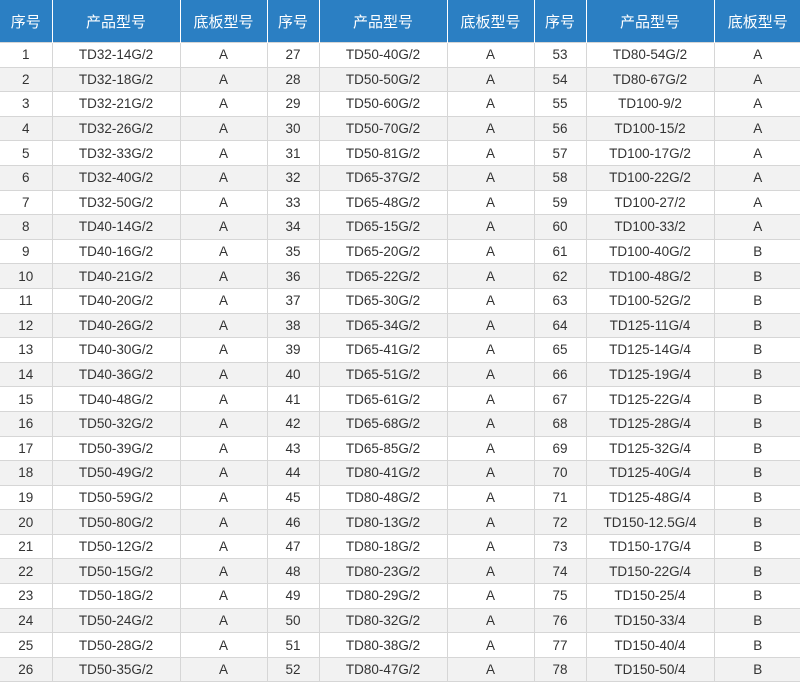  I want to click on cell-model: TD65-41G/2, so click(383, 350).